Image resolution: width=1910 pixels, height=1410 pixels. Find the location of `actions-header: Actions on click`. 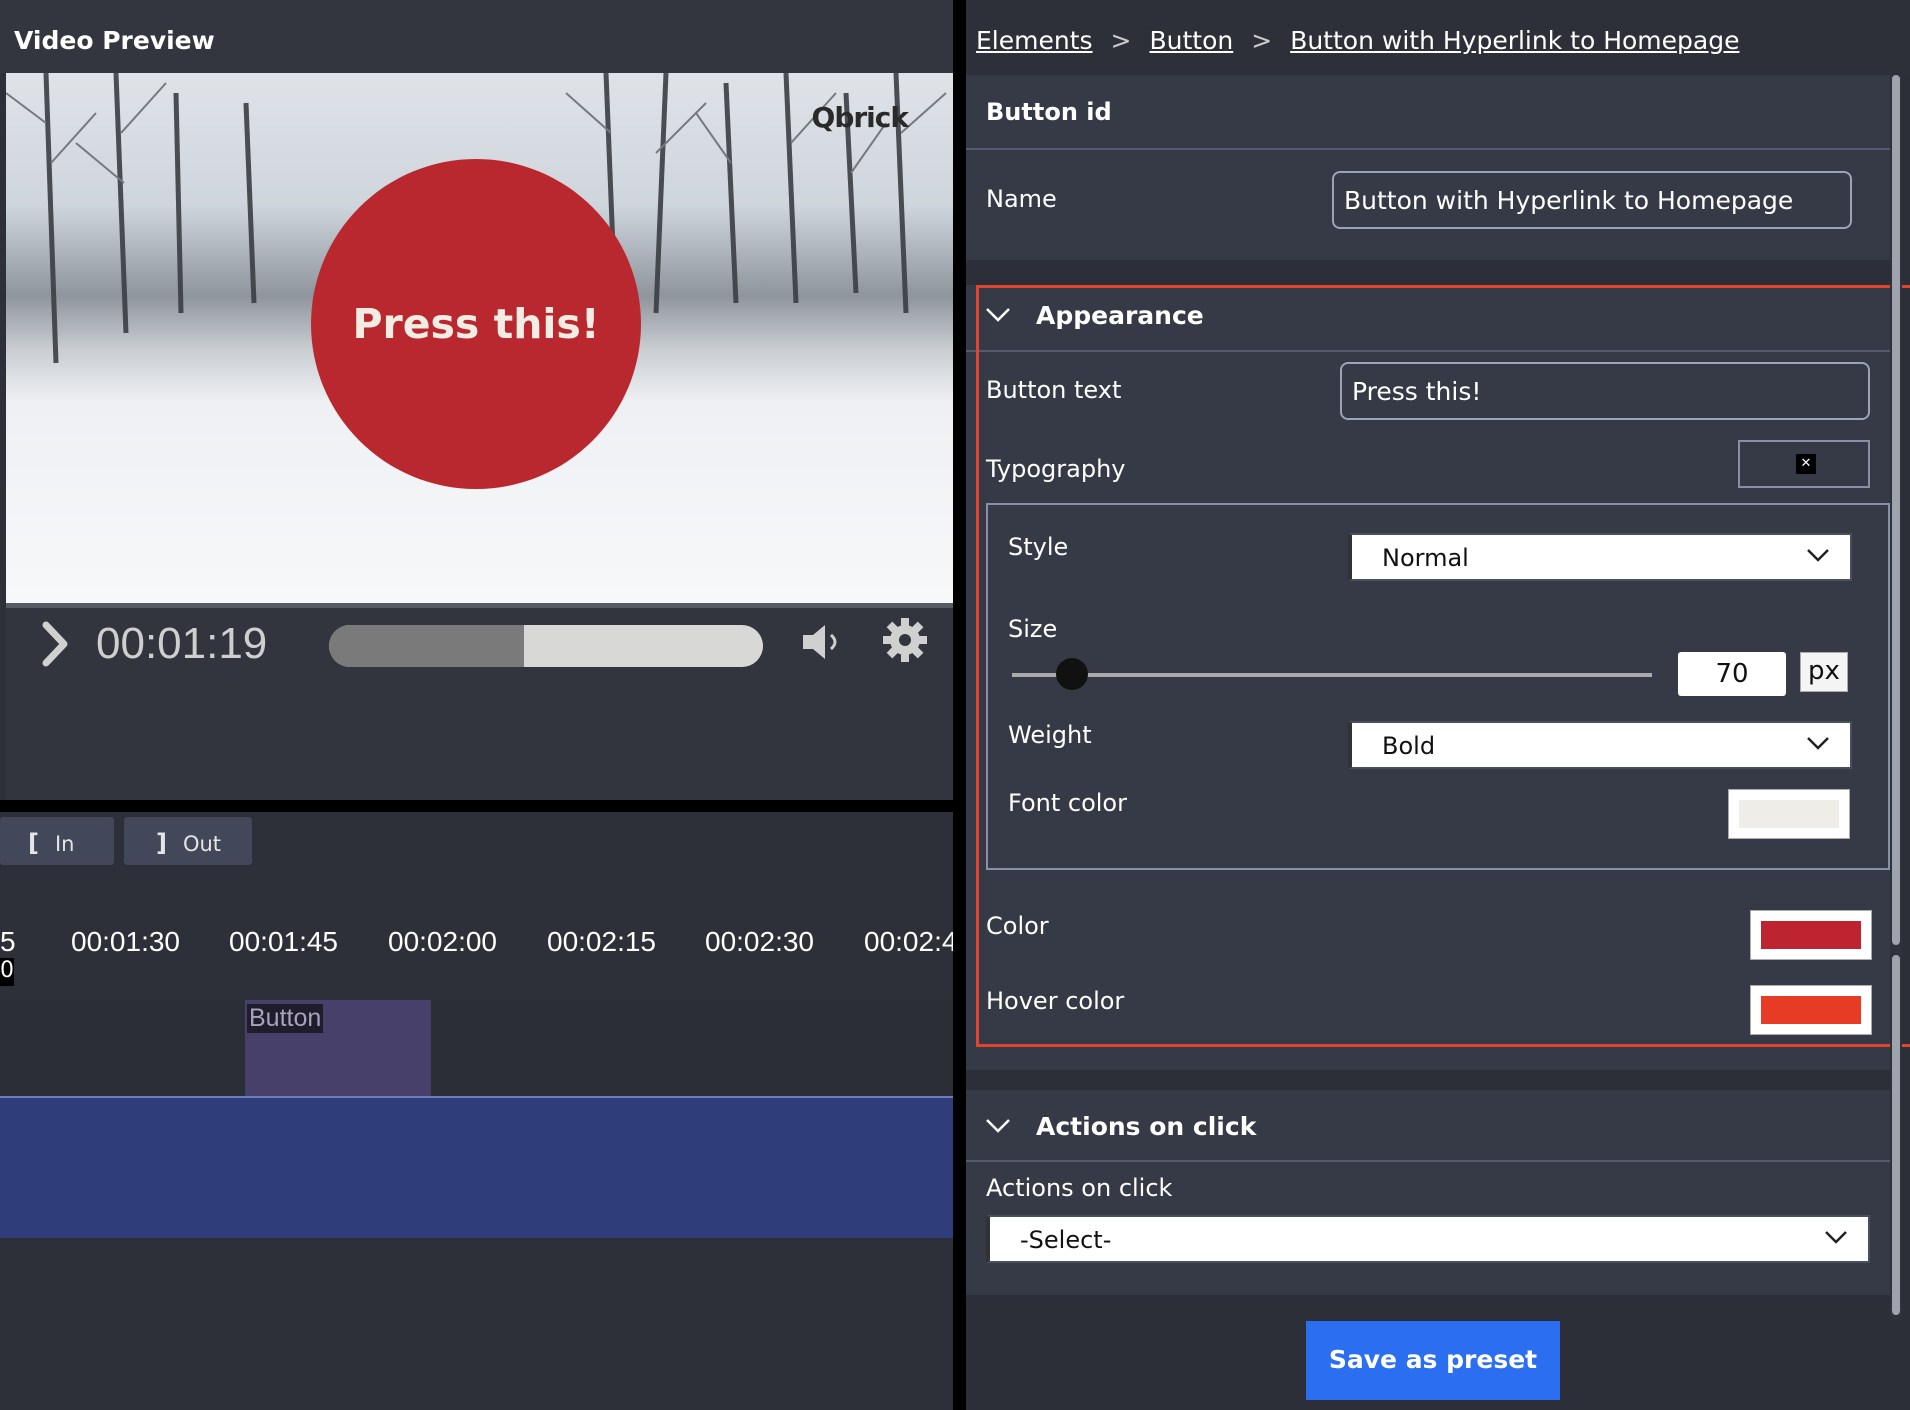

actions-header: Actions on click is located at coordinates (1146, 1126).